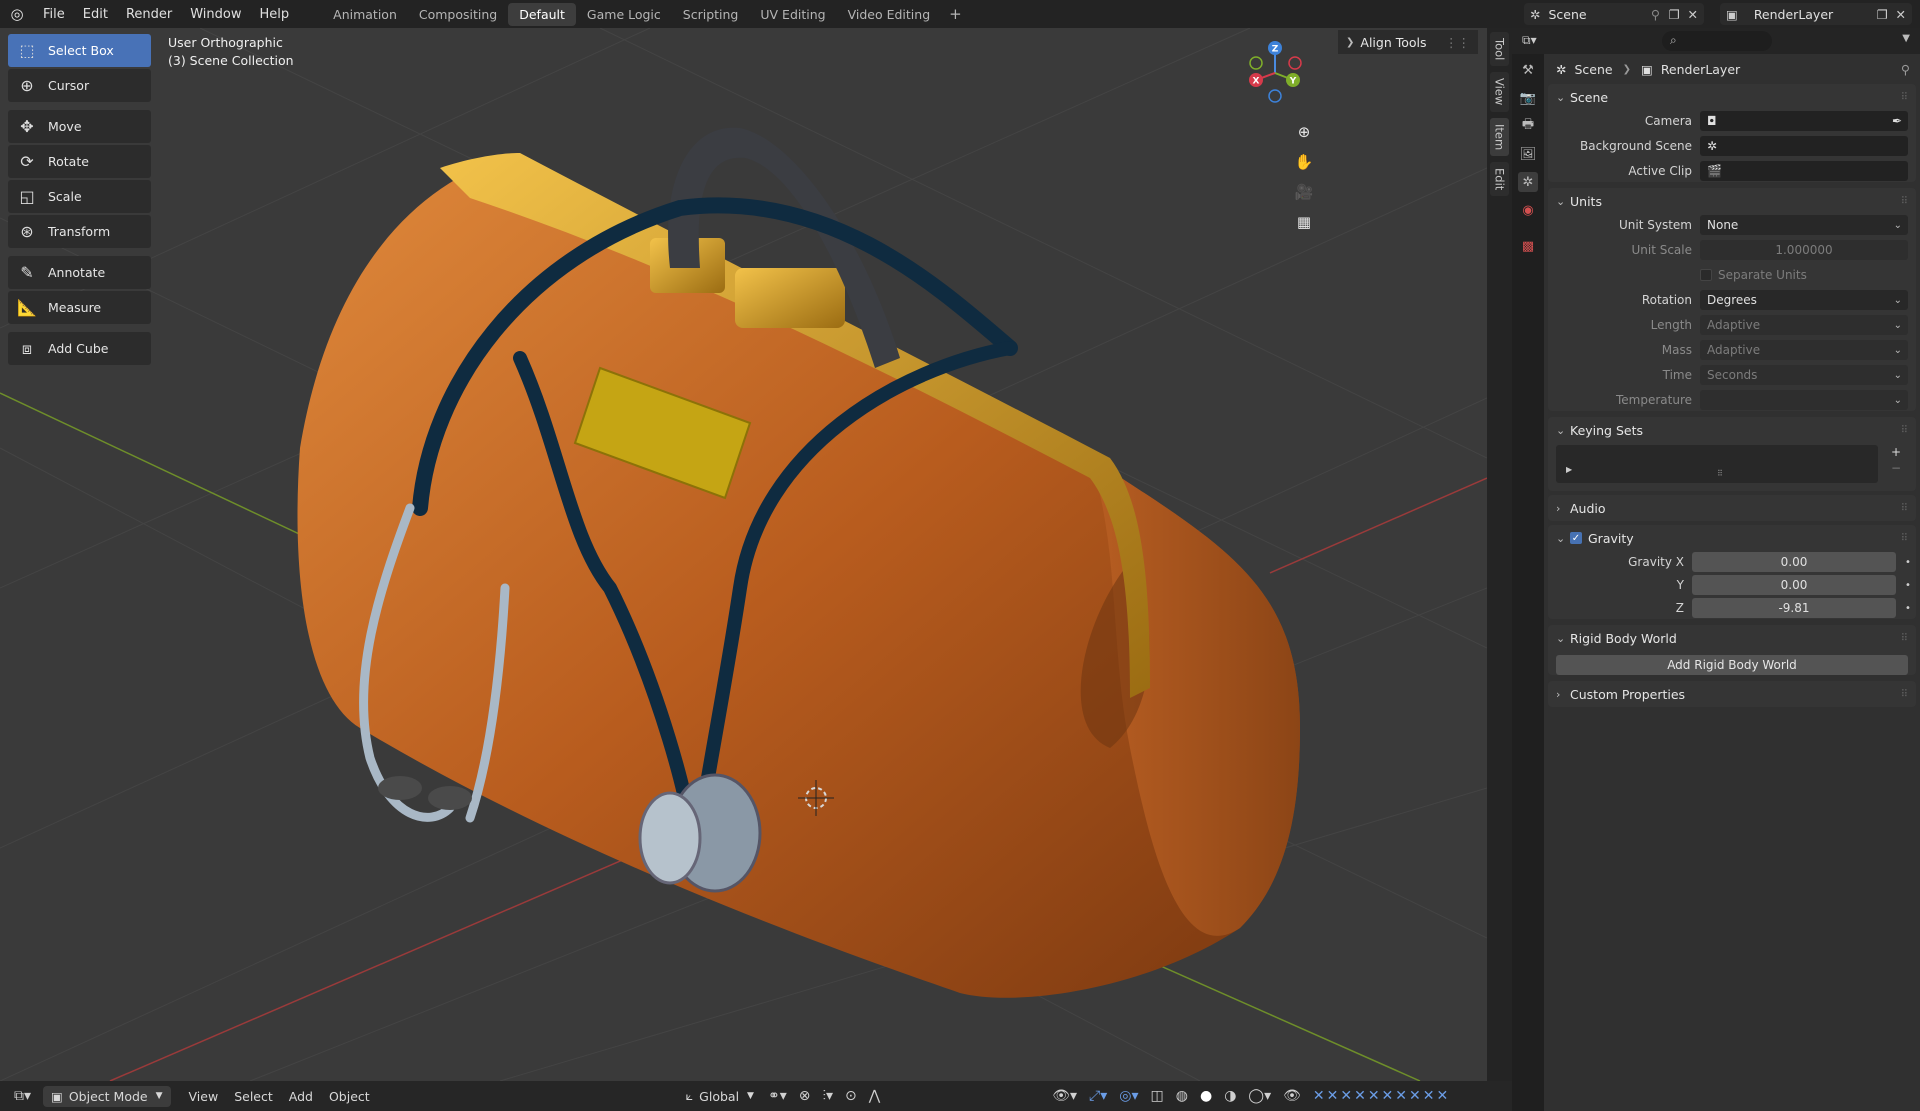 Image resolution: width=1920 pixels, height=1111 pixels. I want to click on falloff-icon: ⋀, so click(874, 1096).